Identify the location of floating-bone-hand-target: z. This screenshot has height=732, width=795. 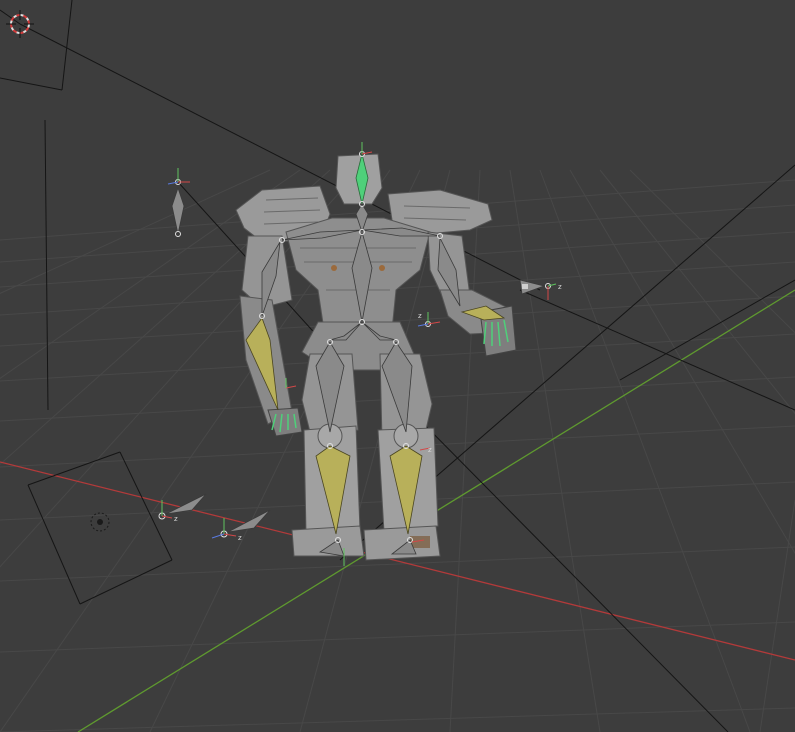
(540, 289).